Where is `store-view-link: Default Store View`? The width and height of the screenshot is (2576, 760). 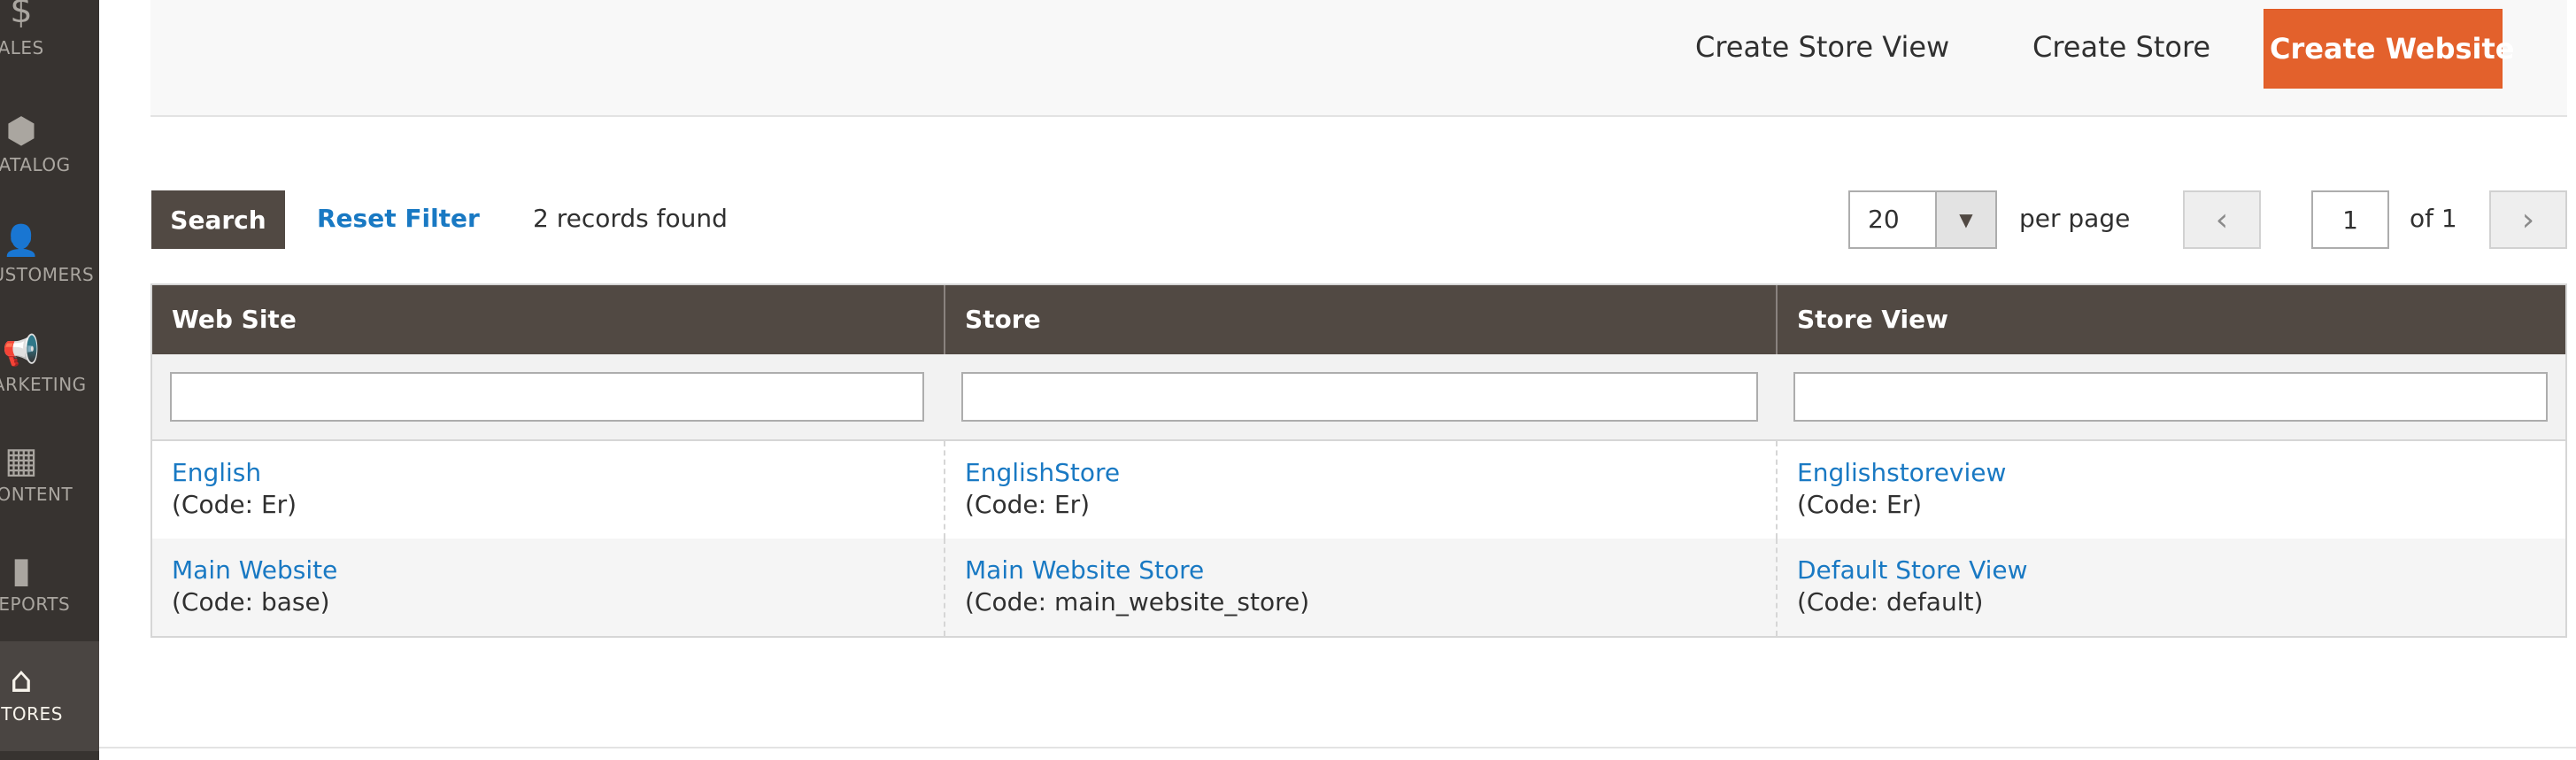
store-view-link: Default Store View is located at coordinates (2181, 570).